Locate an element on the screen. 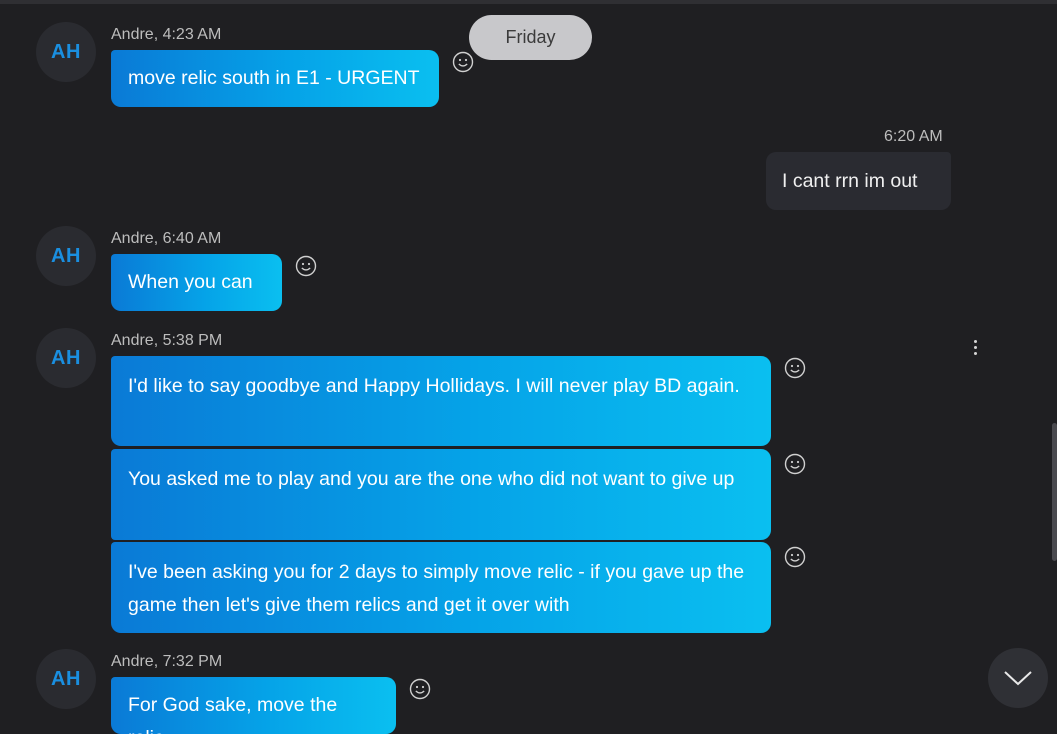  more-vertical-icon is located at coordinates (975, 347).